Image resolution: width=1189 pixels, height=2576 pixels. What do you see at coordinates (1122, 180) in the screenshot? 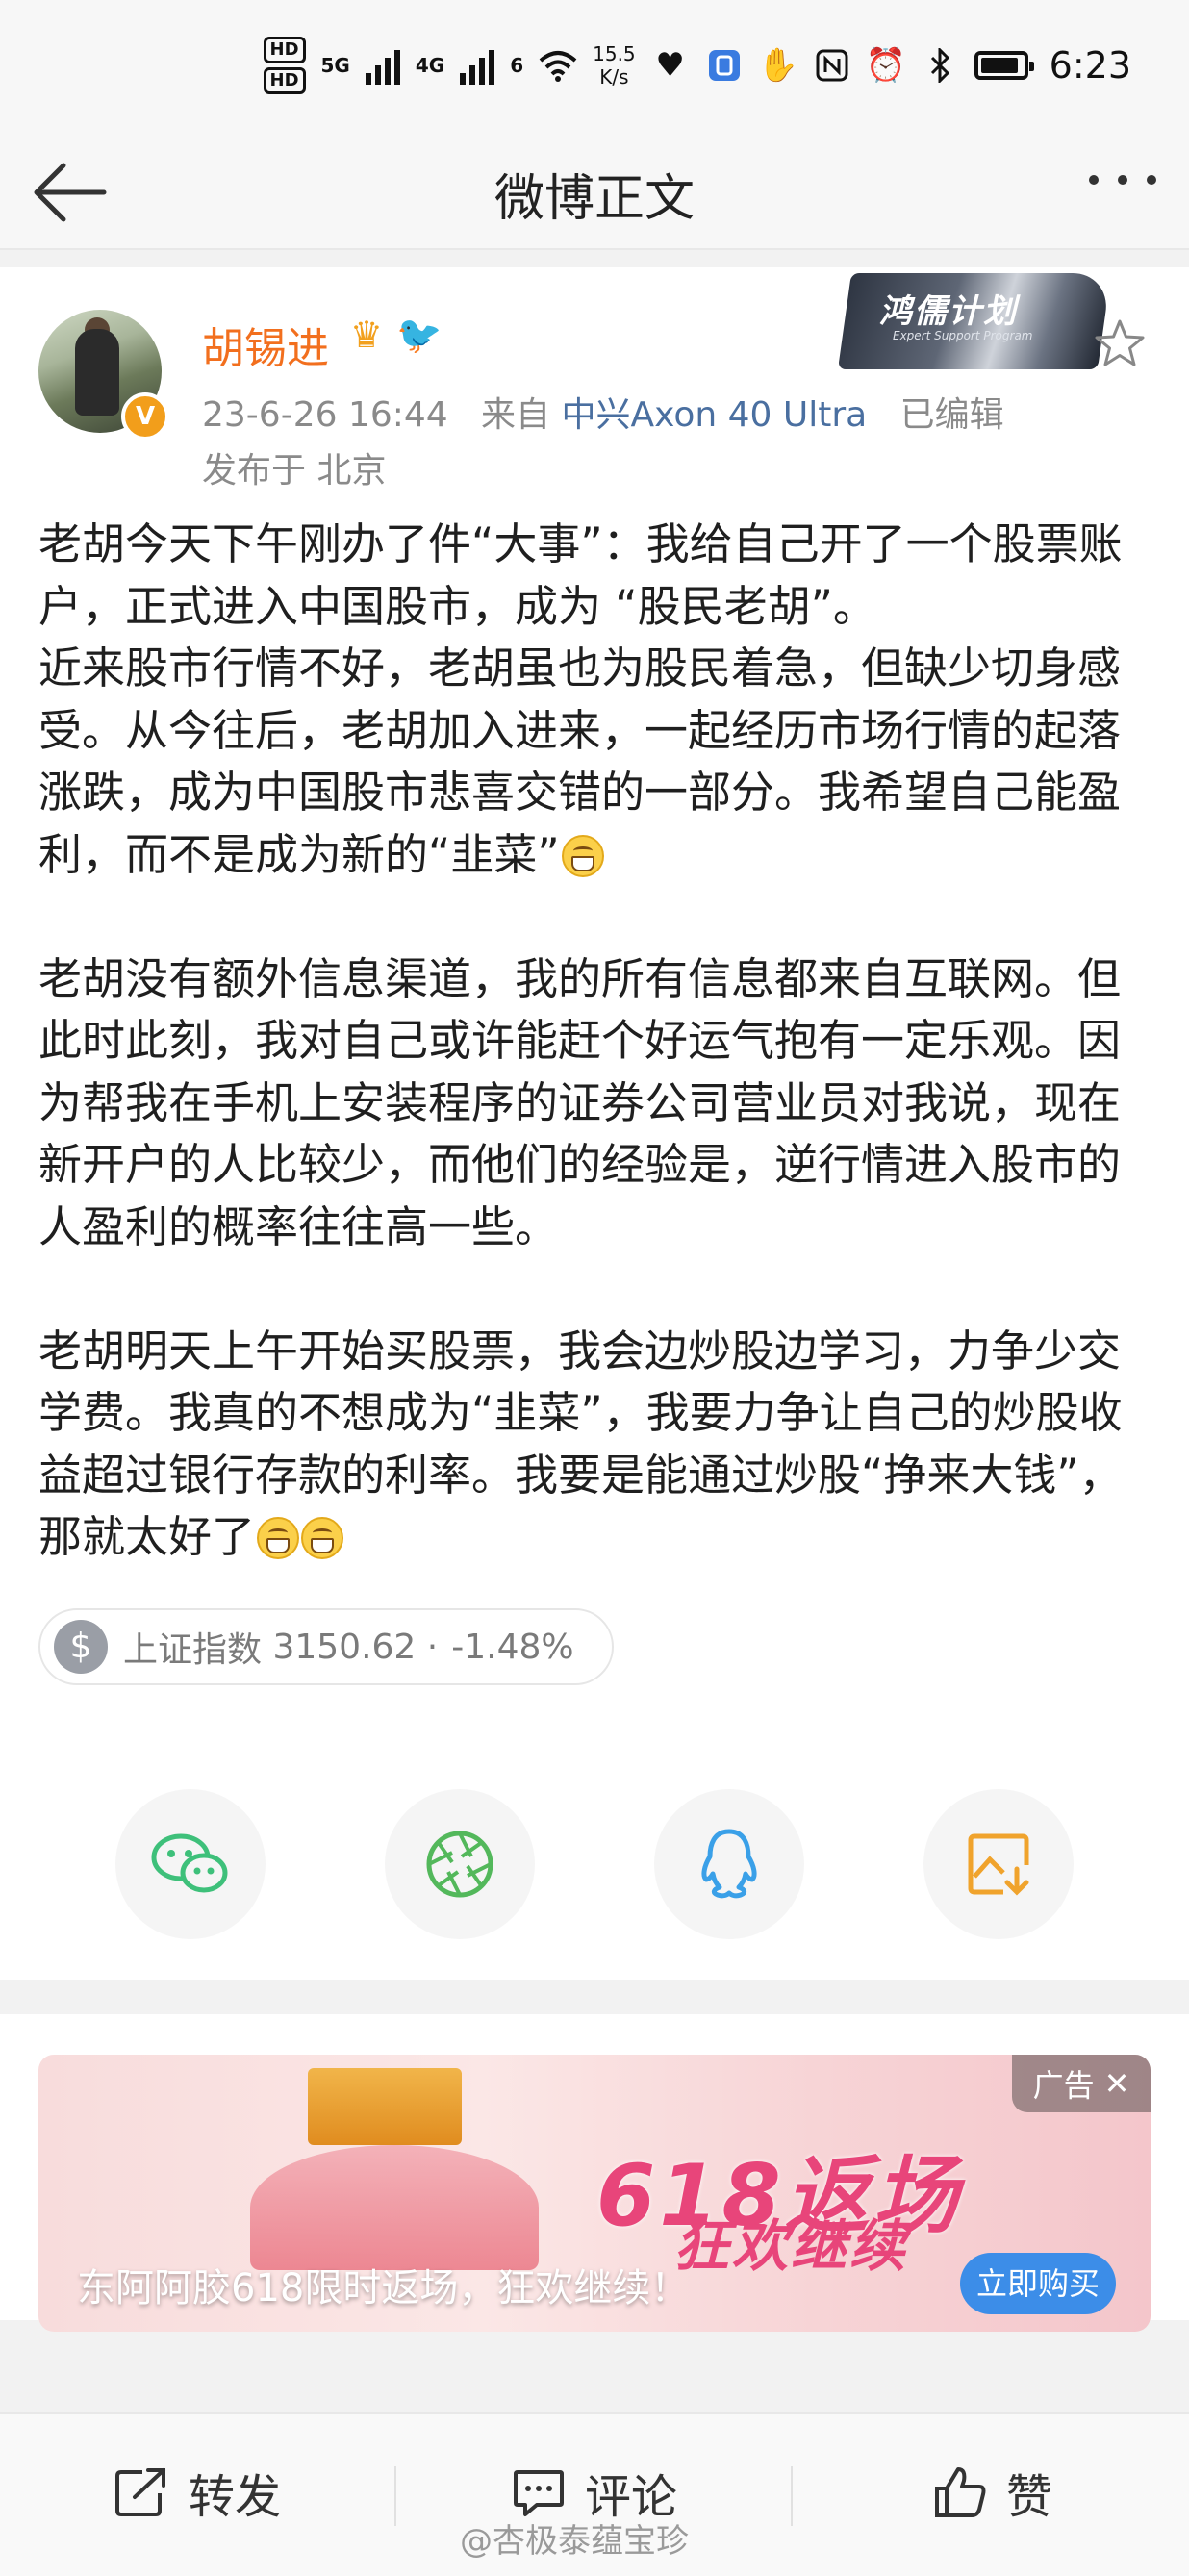
I see `more-options-icon` at bounding box center [1122, 180].